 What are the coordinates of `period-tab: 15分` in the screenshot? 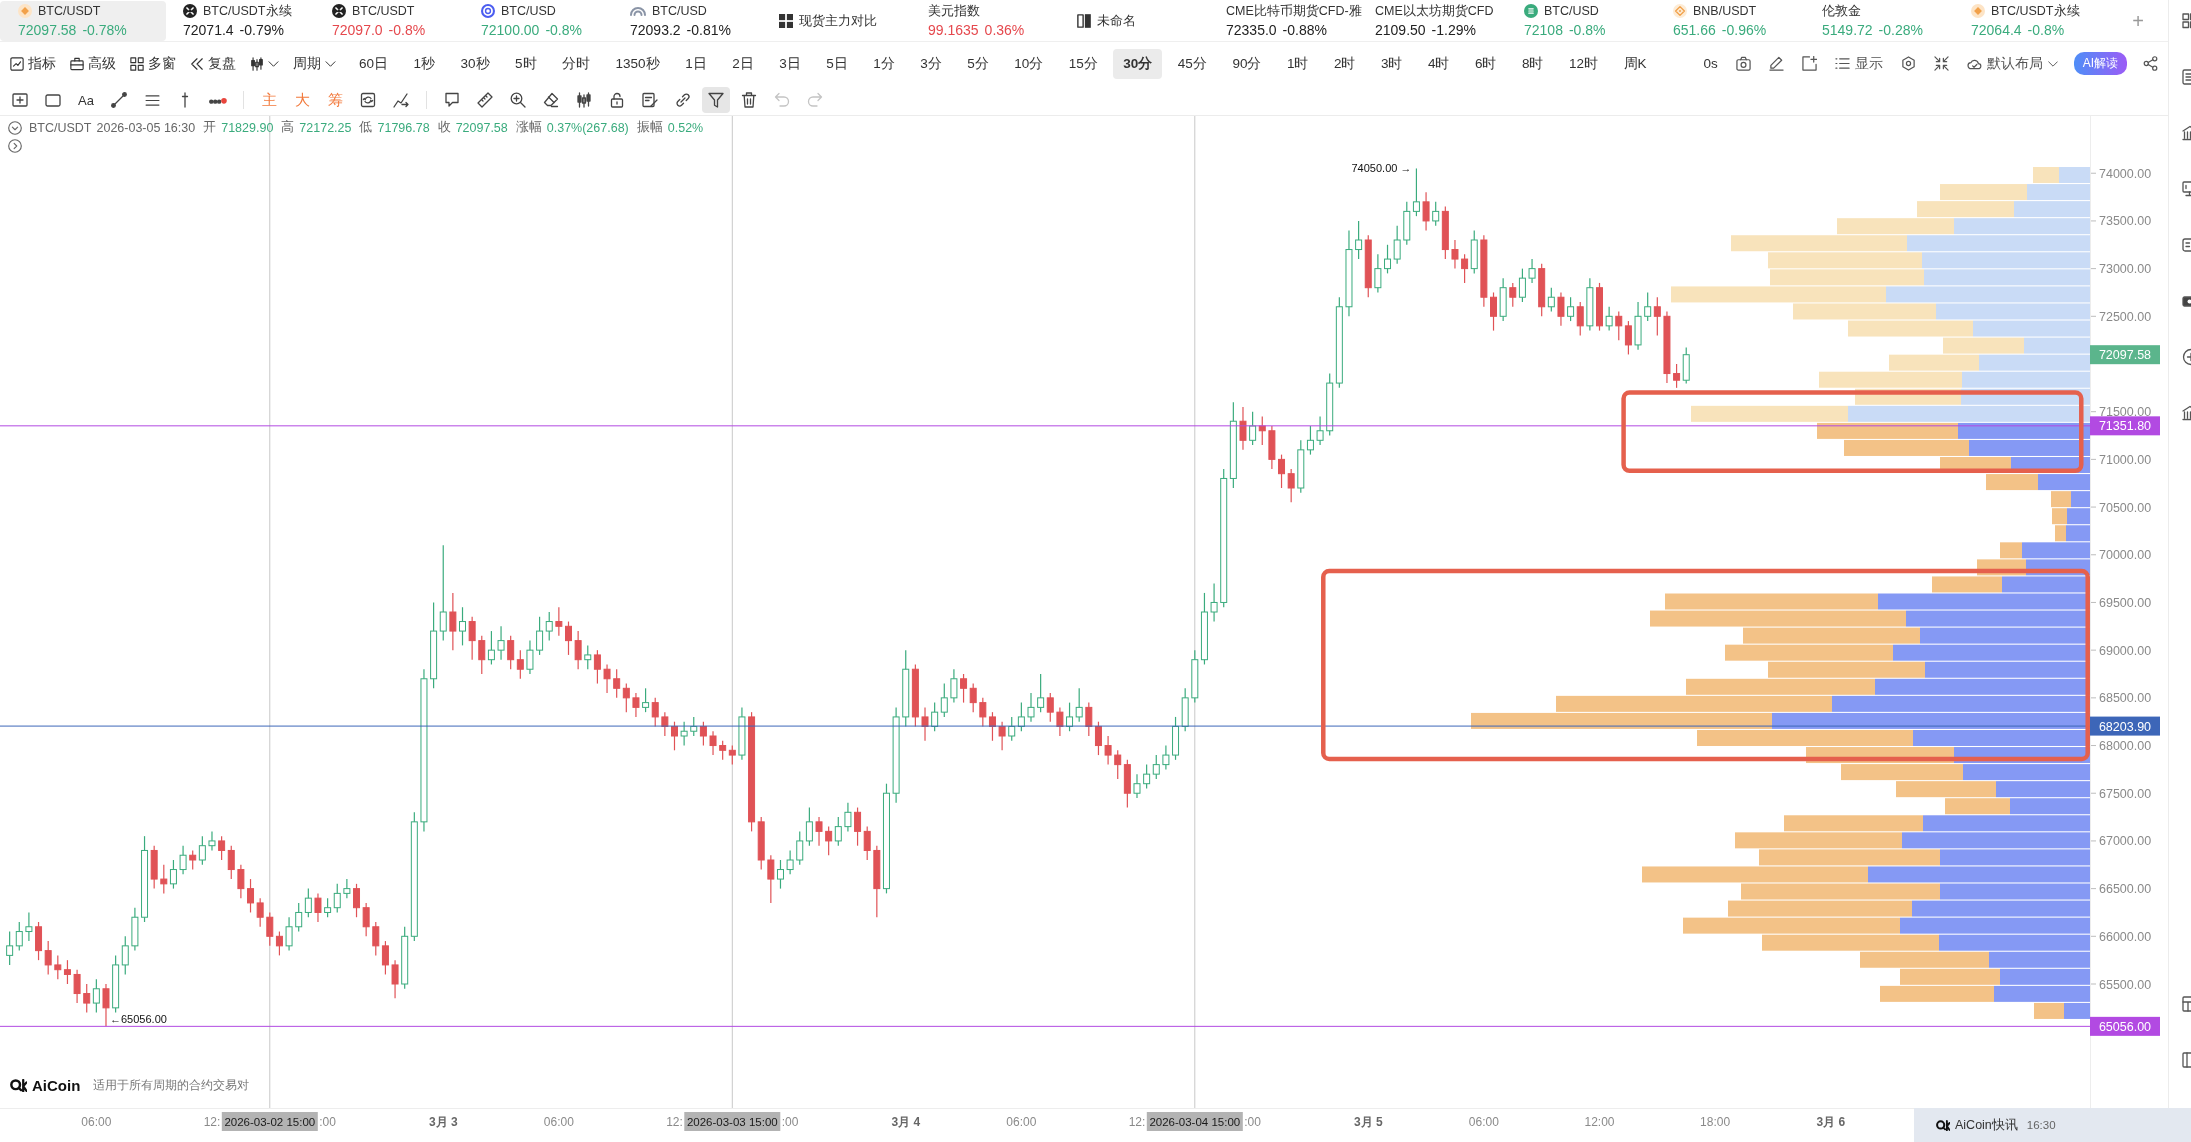 It's located at (1083, 63).